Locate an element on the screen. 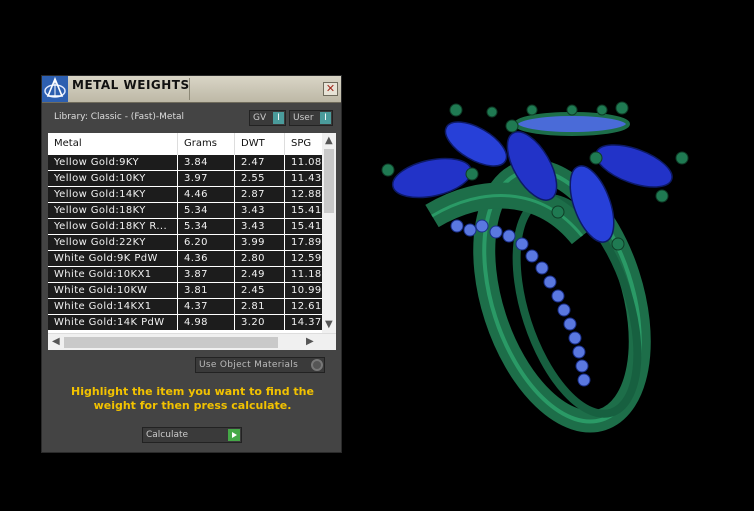  column-header-grams: Grams is located at coordinates (206, 144).